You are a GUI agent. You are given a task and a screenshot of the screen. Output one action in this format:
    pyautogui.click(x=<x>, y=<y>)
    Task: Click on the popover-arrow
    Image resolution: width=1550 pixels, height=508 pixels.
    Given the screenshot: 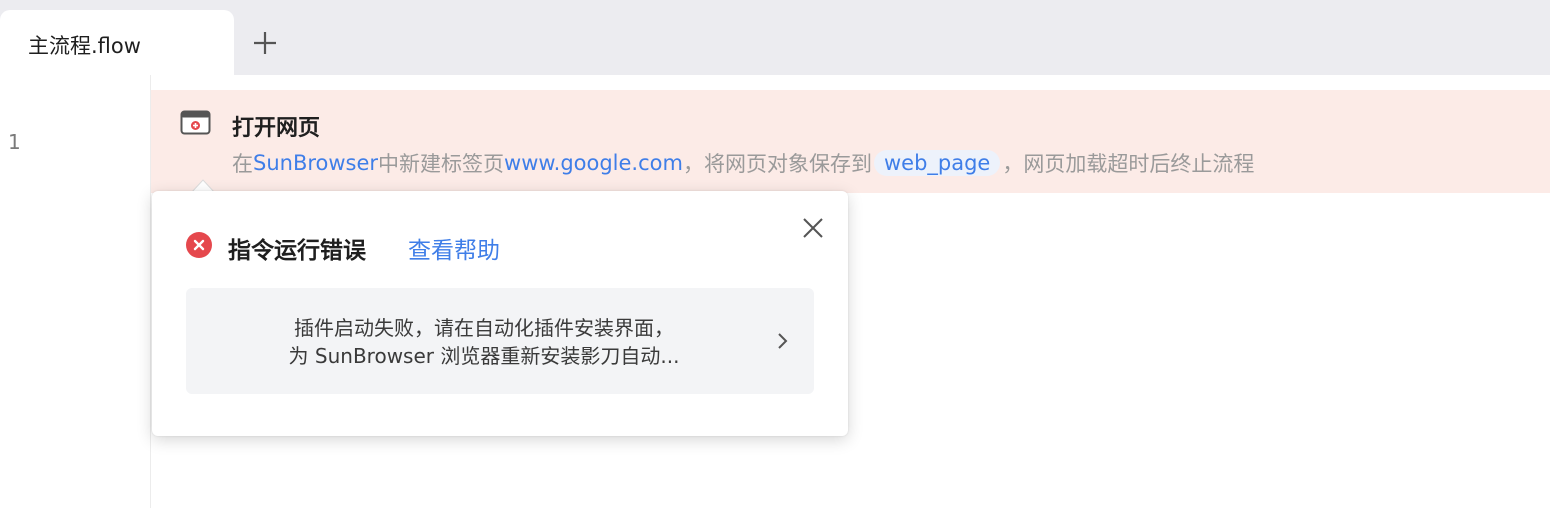 What is the action you would take?
    pyautogui.click(x=203, y=186)
    